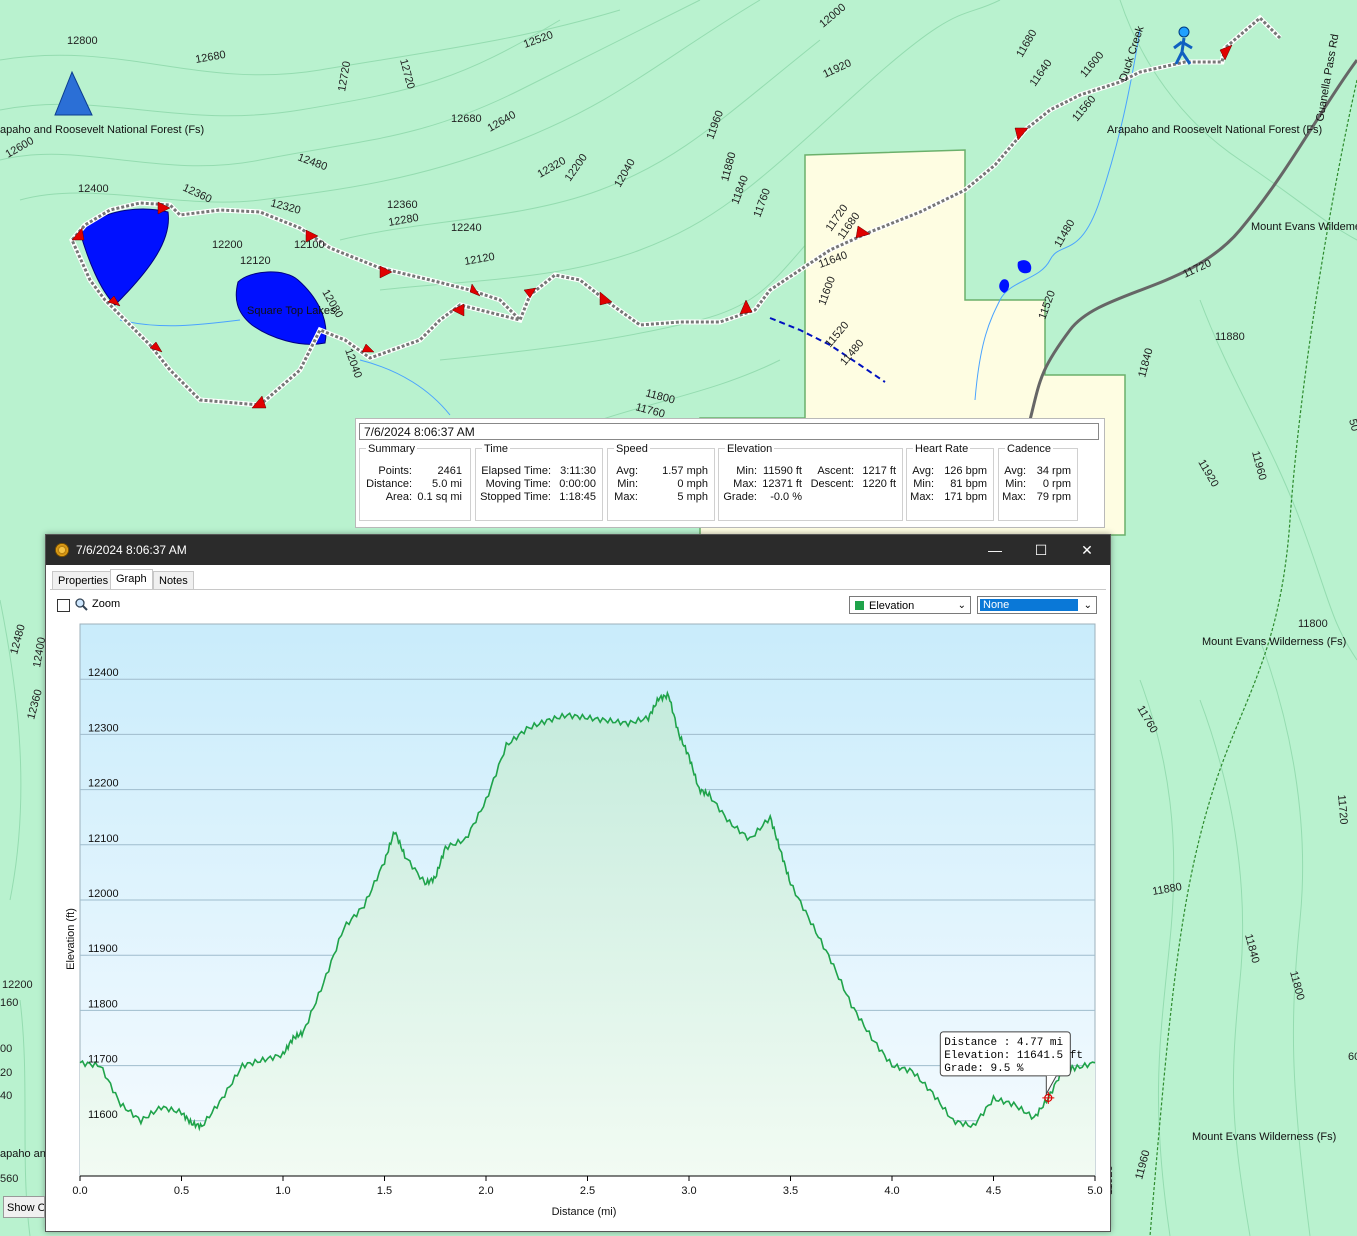 This screenshot has height=1236, width=1357. I want to click on window-title: 7/6/2024 8:06:37 AM, so click(131, 550).